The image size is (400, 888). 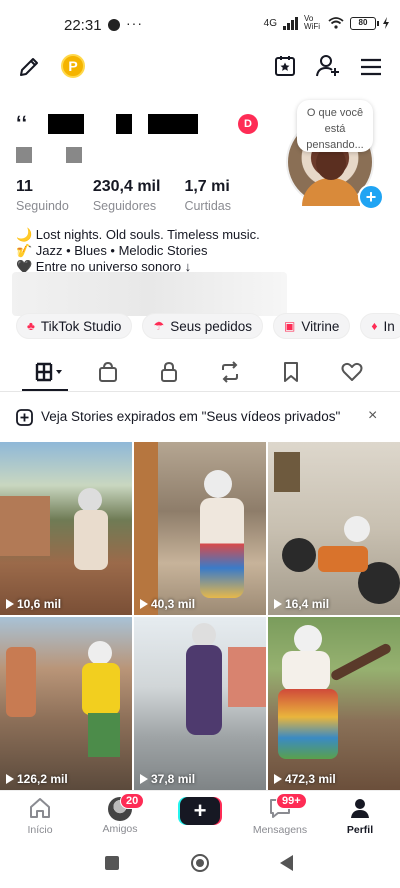 I want to click on chip-tiktok-studio: ♣ TikTok Studio, so click(x=74, y=326).